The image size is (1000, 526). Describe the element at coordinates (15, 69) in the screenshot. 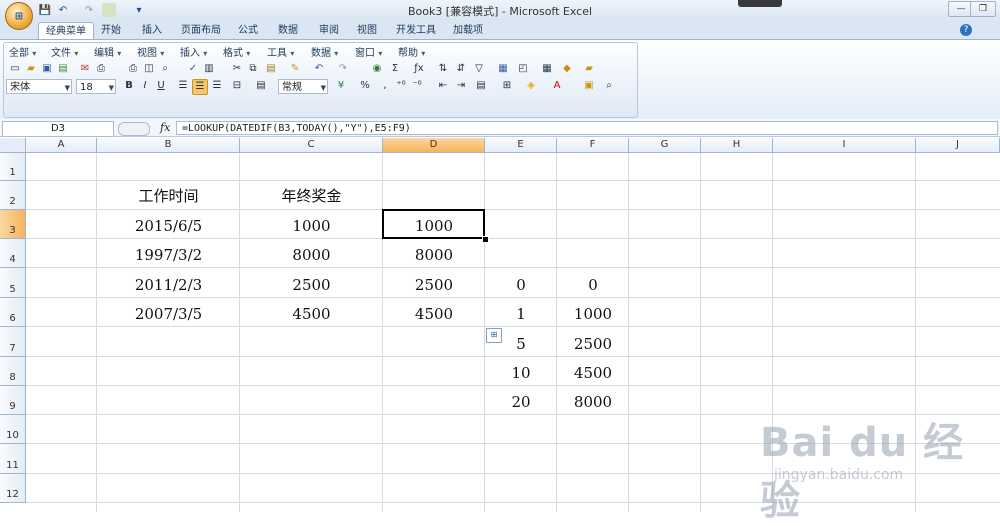

I see `new-file-icon: ▭` at that location.